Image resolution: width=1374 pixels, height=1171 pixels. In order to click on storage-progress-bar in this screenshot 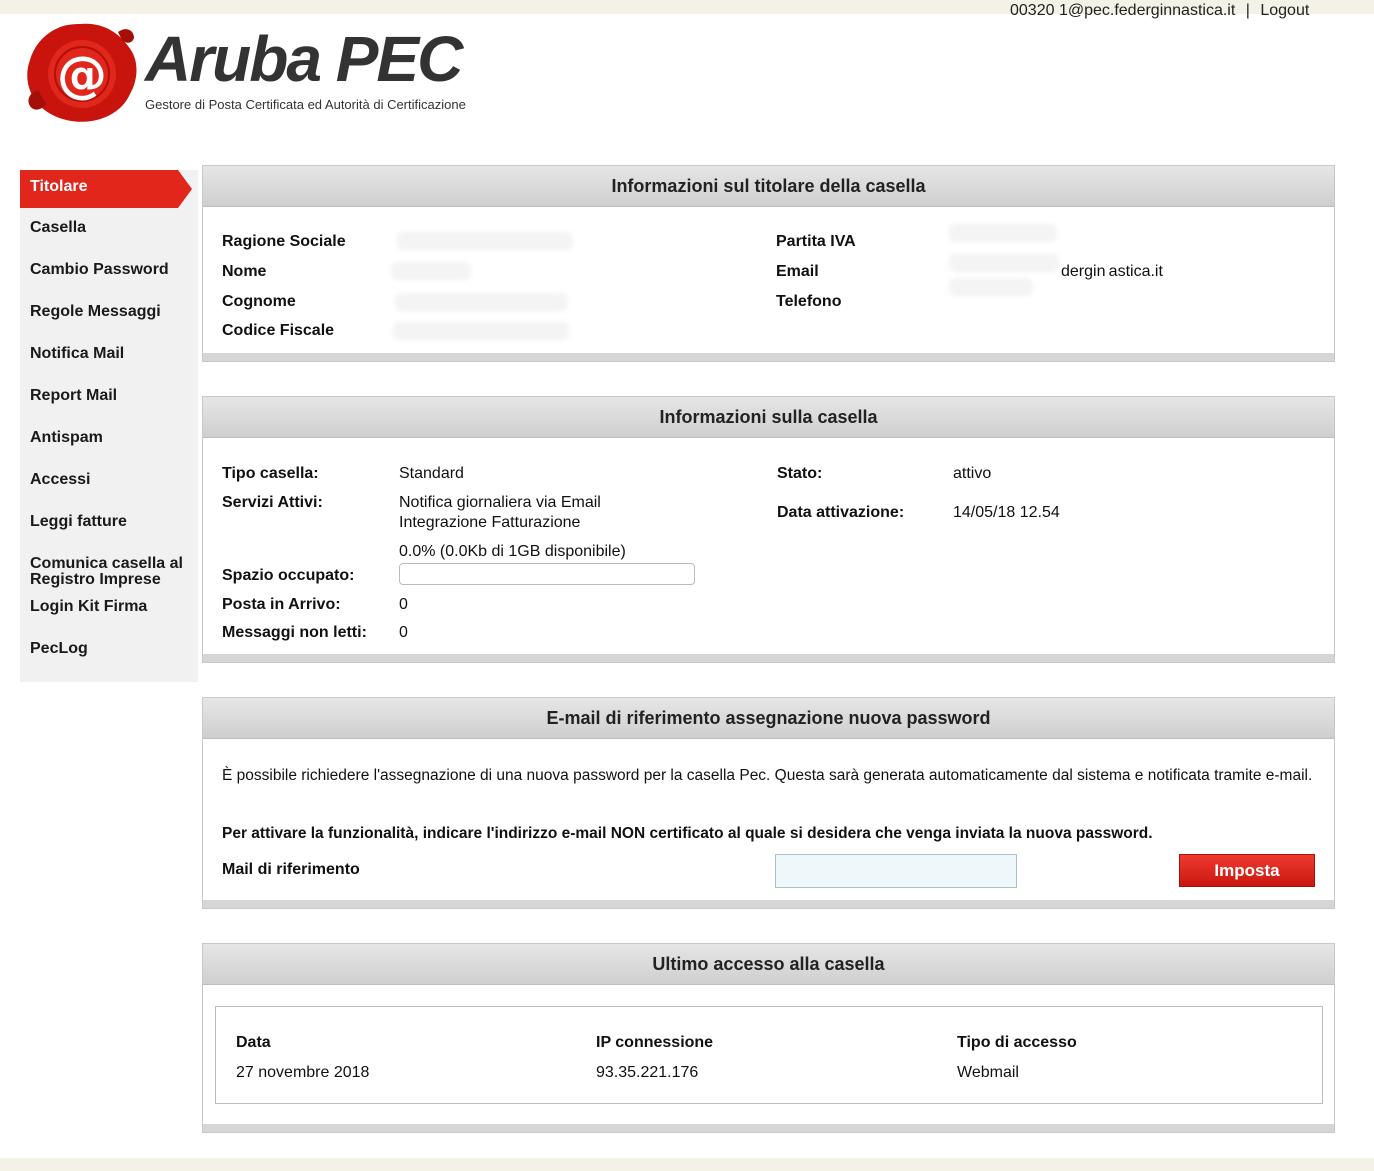, I will do `click(547, 574)`.